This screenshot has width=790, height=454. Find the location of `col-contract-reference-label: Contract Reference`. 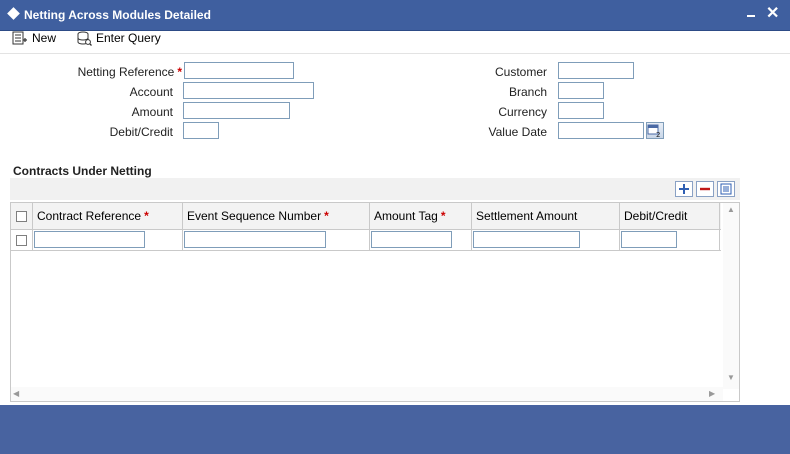

col-contract-reference-label: Contract Reference is located at coordinates (89, 216).